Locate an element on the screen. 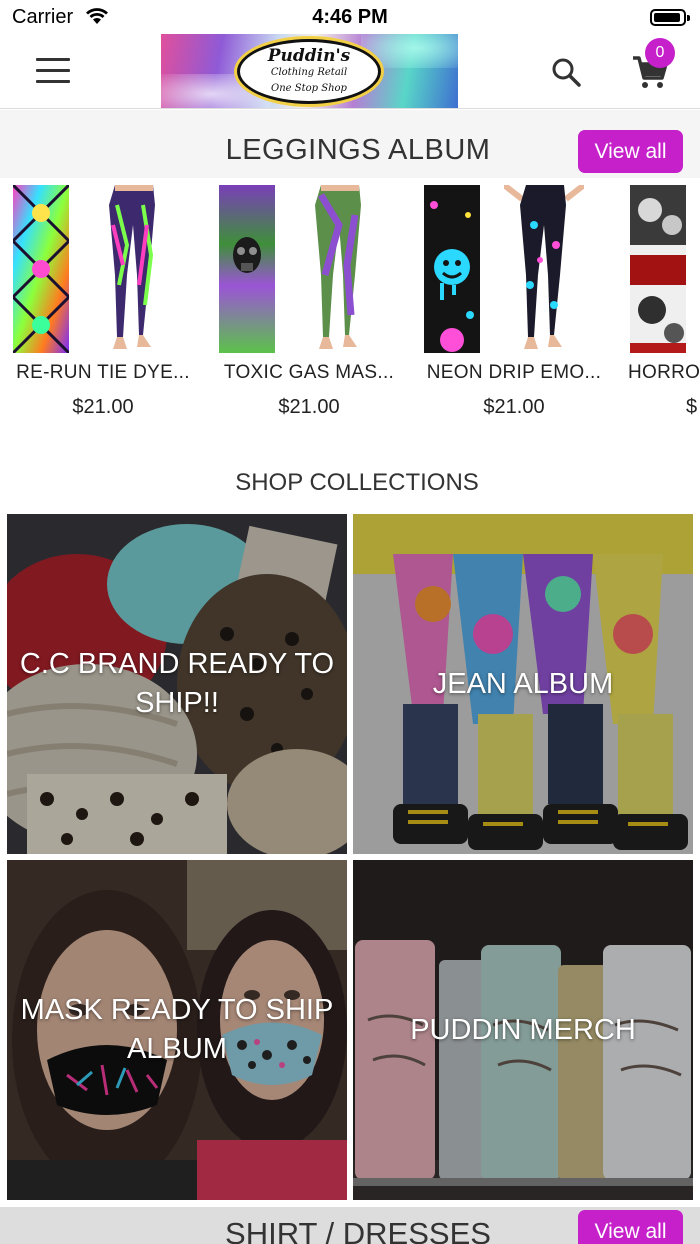 The image size is (700, 1244). product-card: RE-RUN TIE DYE... $21.00 is located at coordinates (103, 310).